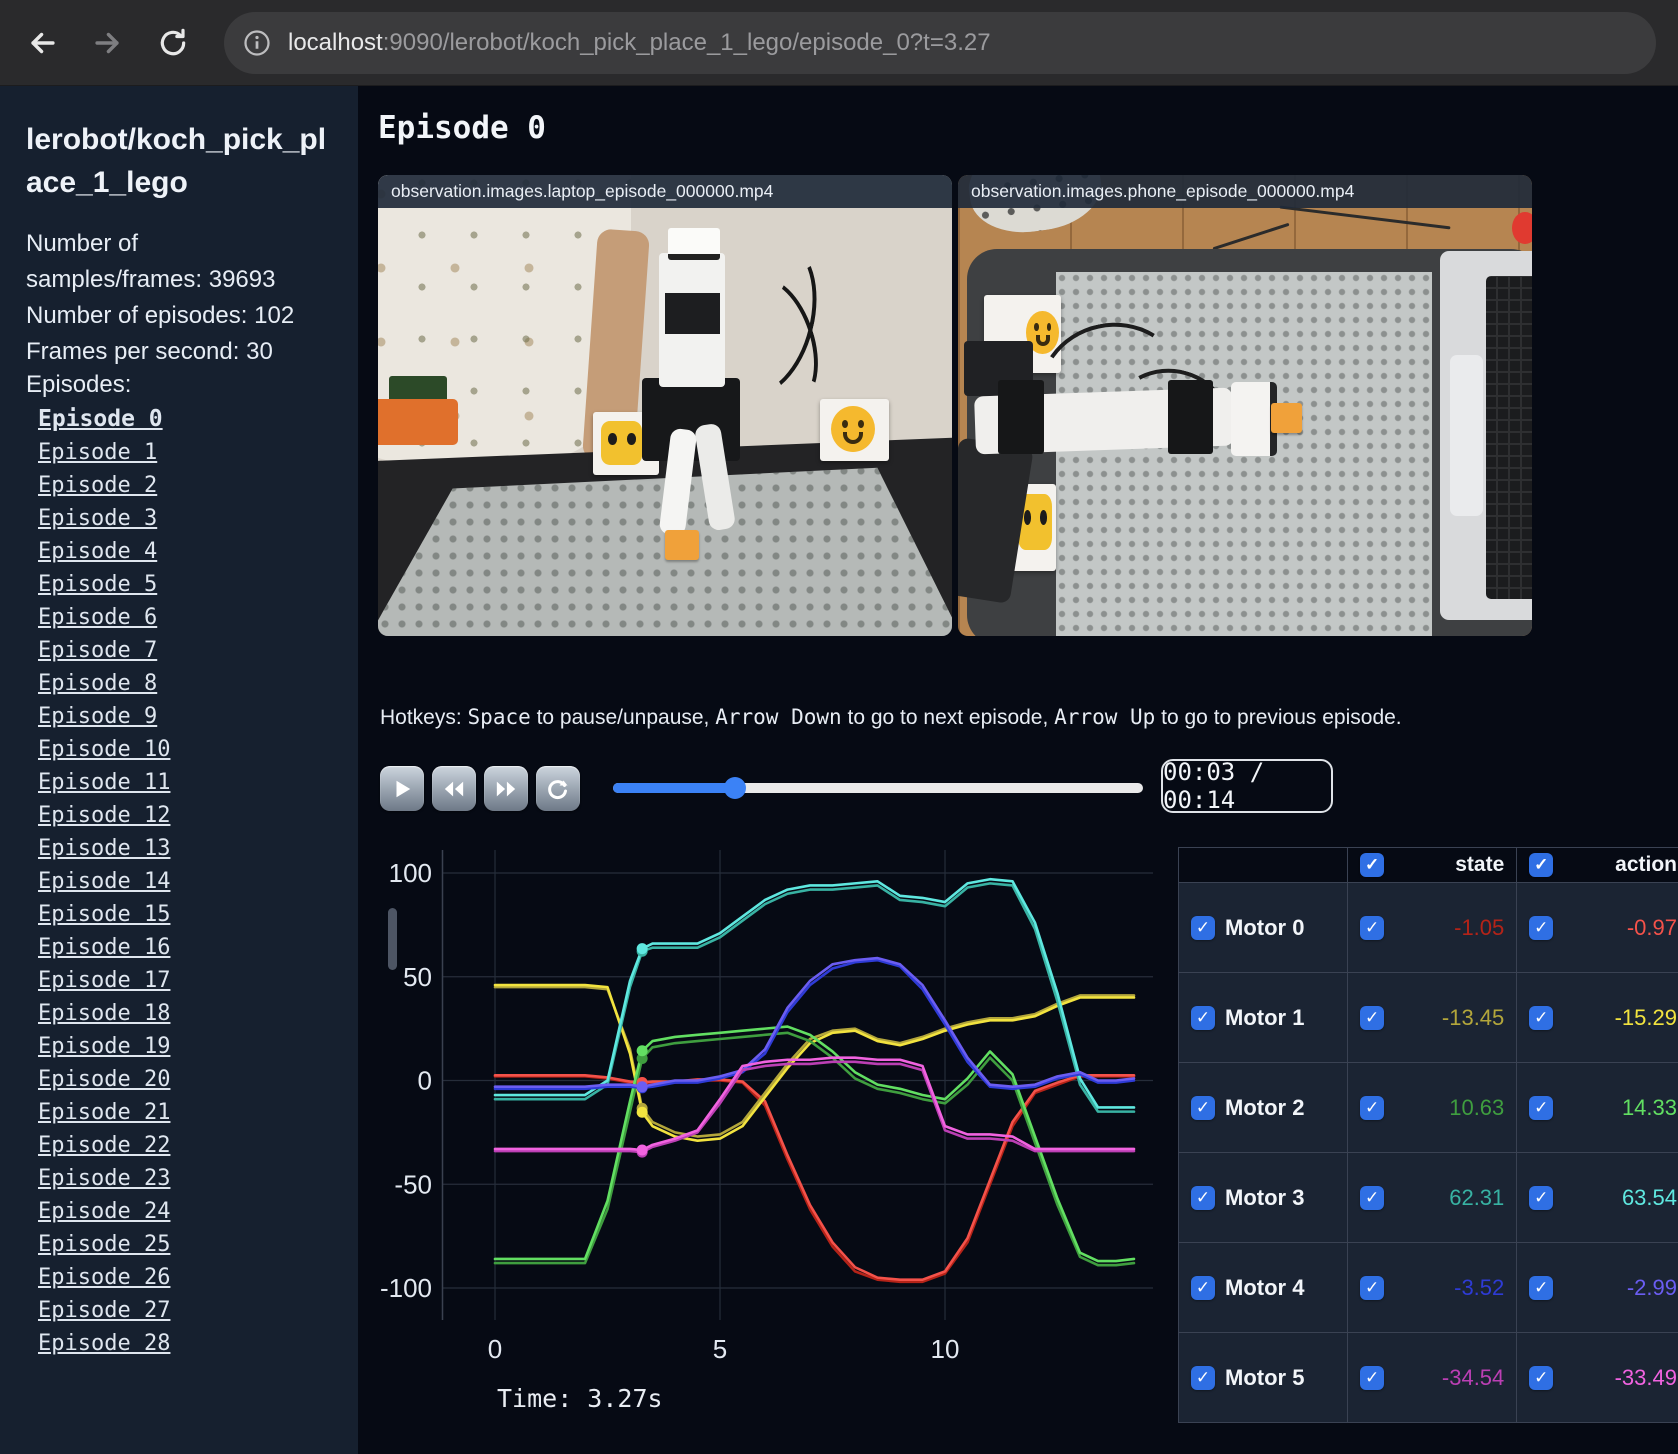 This screenshot has height=1454, width=1678. Describe the element at coordinates (1651, 927) in the screenshot. I see `action-value: -0.97` at that location.